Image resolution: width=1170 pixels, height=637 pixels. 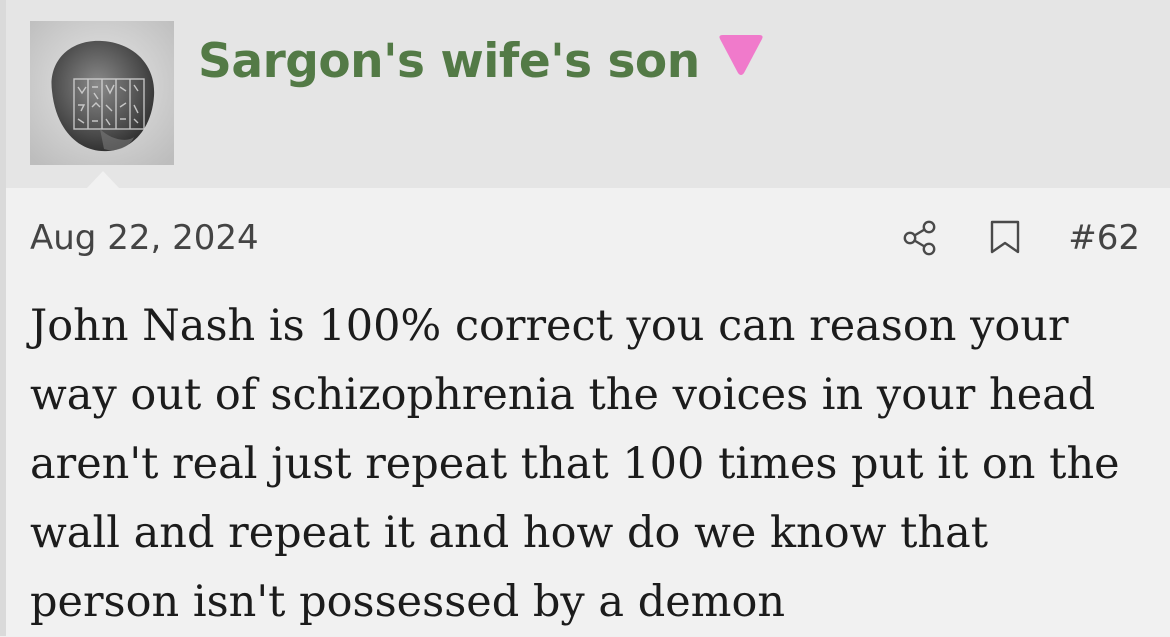 I want to click on username-text: Sargon's wife's son, so click(x=449, y=61).